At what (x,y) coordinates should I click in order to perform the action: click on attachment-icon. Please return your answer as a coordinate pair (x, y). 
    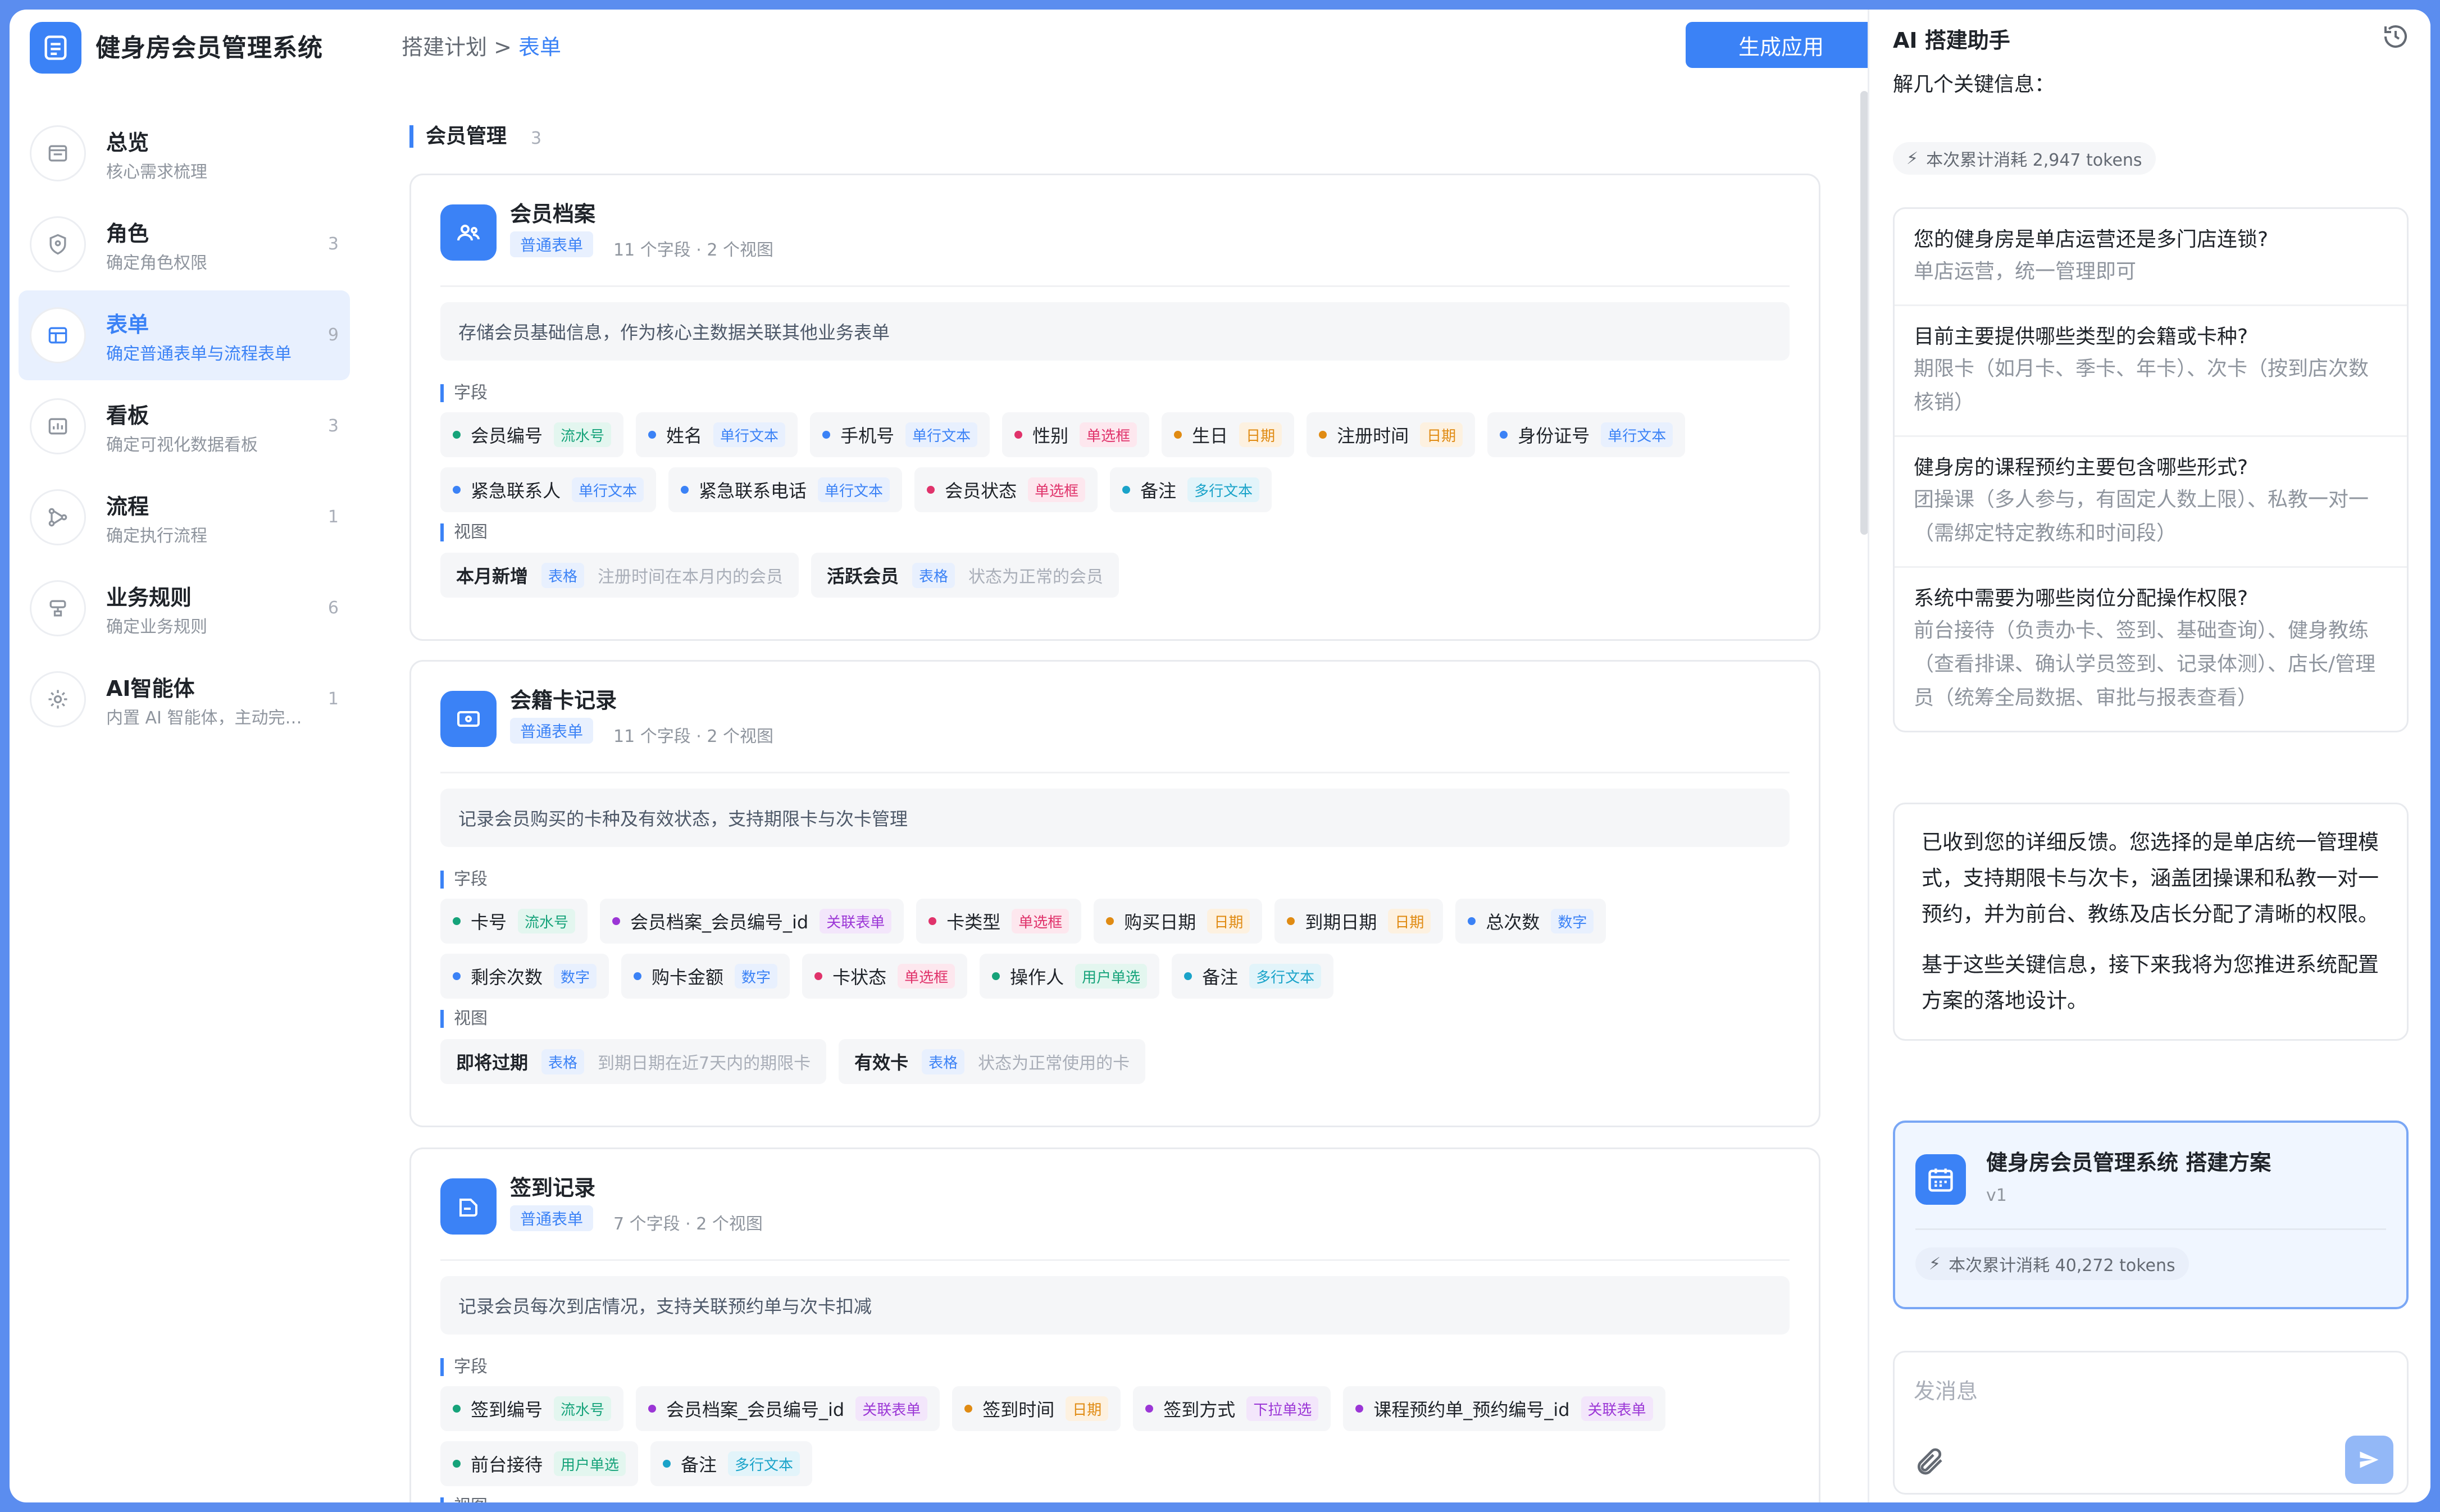
    Looking at the image, I should click on (1929, 1461).